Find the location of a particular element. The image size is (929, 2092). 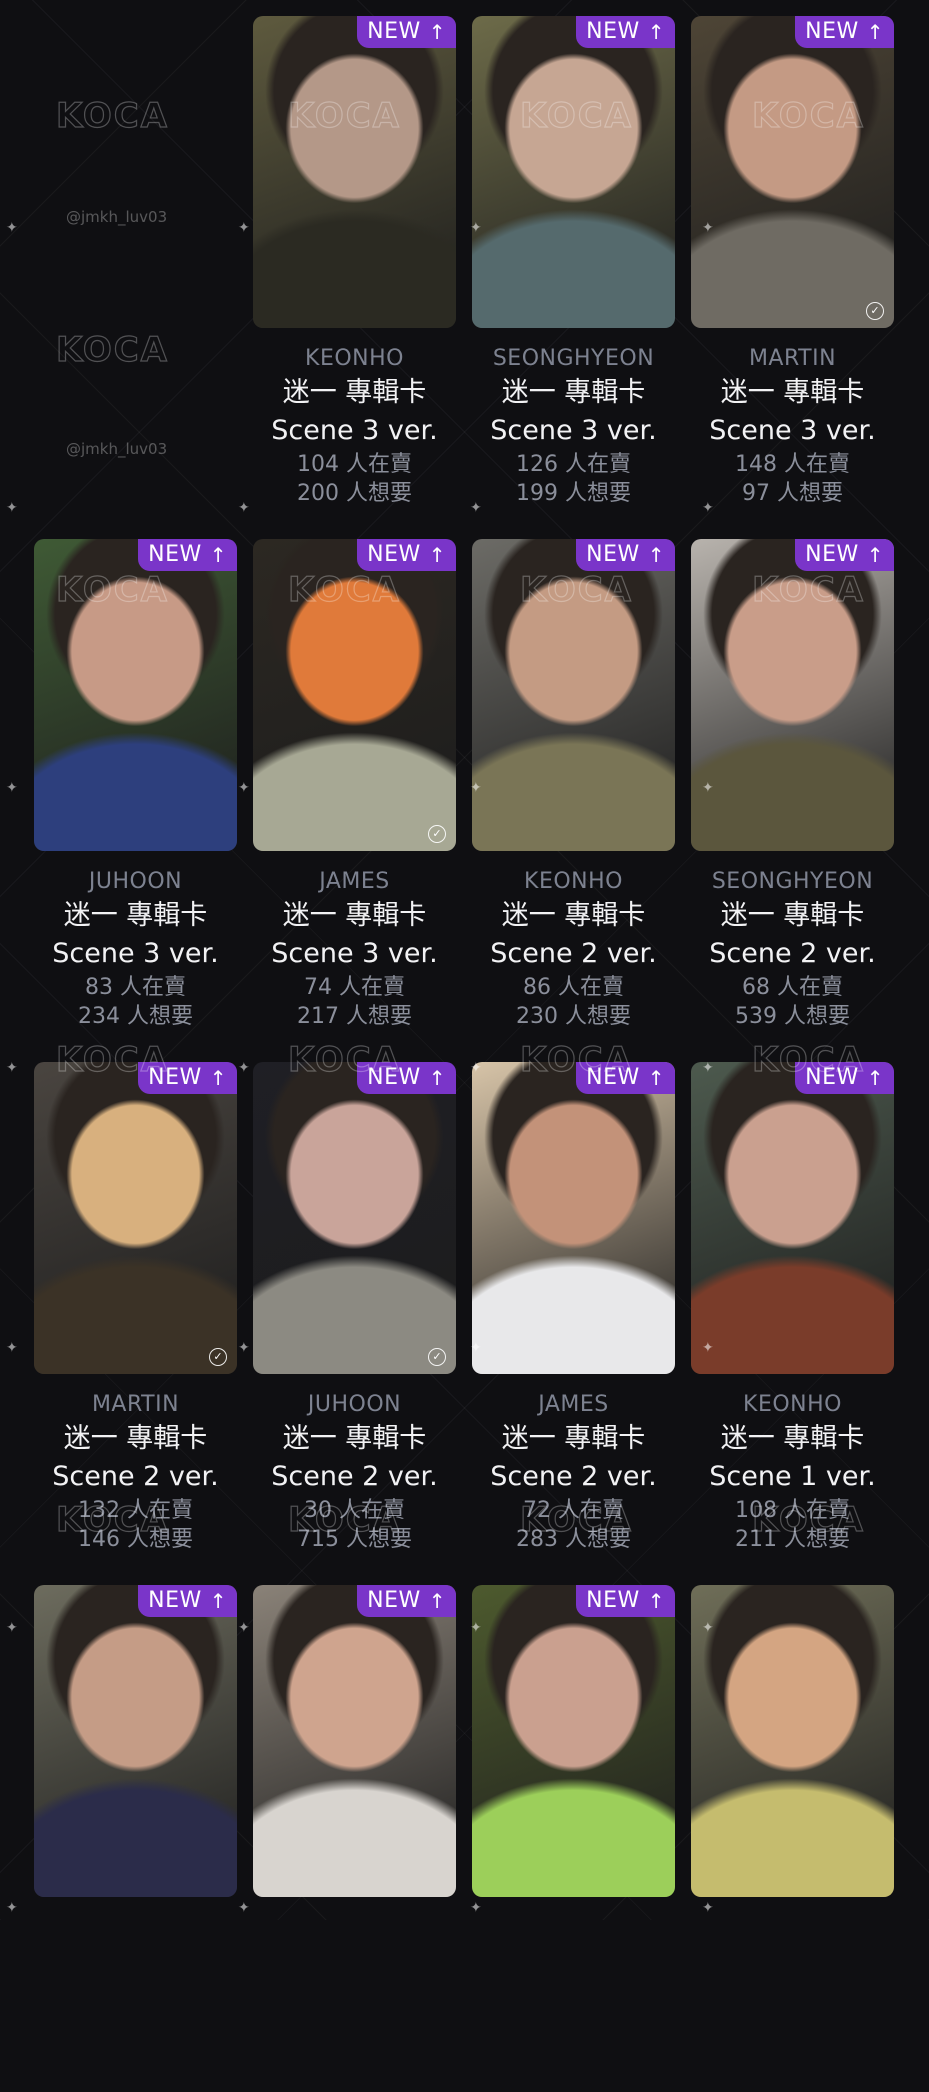

photocard-image is located at coordinates (792, 1741).